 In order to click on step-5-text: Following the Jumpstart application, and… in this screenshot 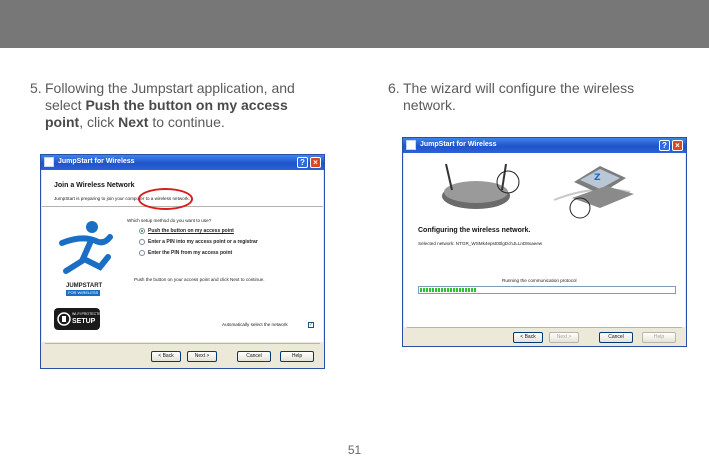, I will do `click(180, 105)`.